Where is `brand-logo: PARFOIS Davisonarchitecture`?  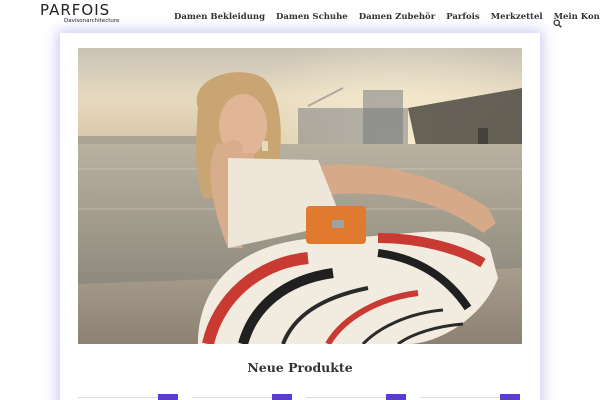 brand-logo: PARFOIS Davisonarchitecture is located at coordinates (90, 15).